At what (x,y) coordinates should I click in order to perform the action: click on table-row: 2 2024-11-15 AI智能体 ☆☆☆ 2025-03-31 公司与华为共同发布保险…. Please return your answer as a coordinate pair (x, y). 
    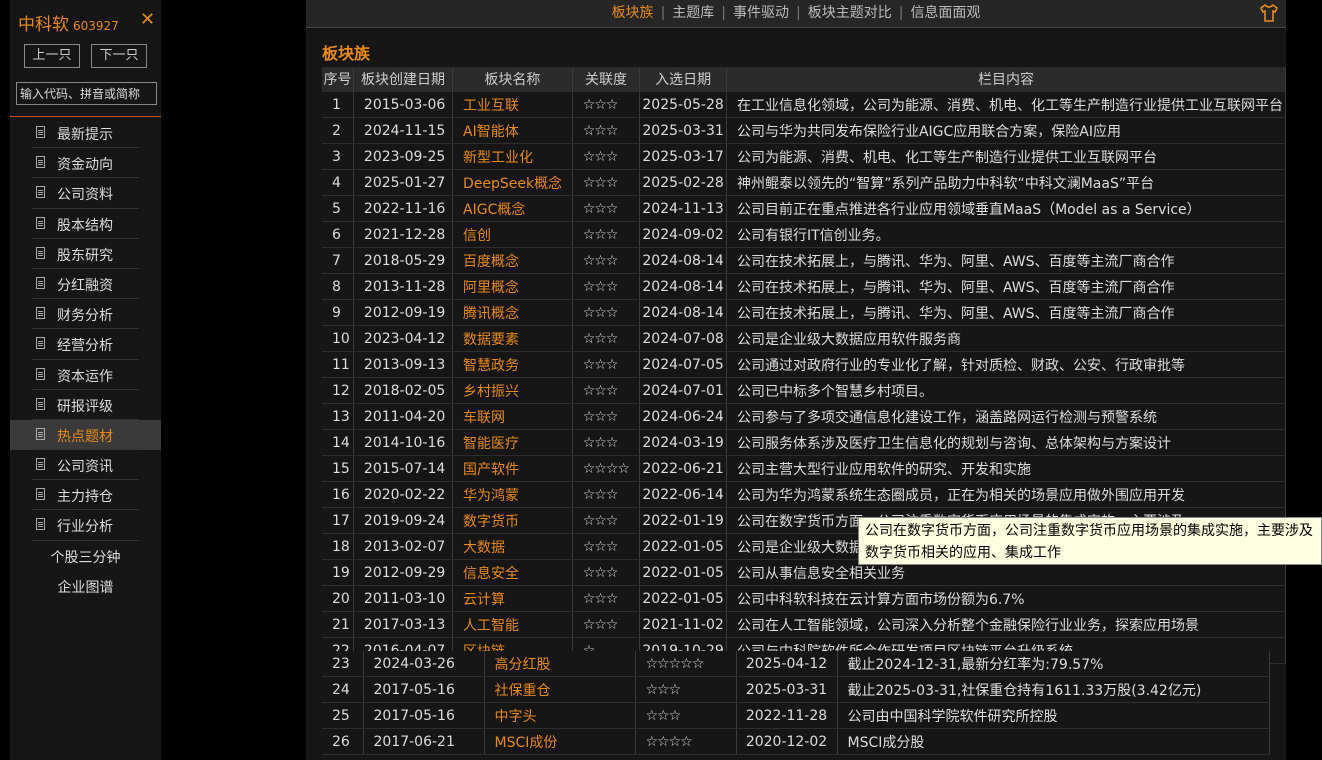
    Looking at the image, I should click on (804, 130).